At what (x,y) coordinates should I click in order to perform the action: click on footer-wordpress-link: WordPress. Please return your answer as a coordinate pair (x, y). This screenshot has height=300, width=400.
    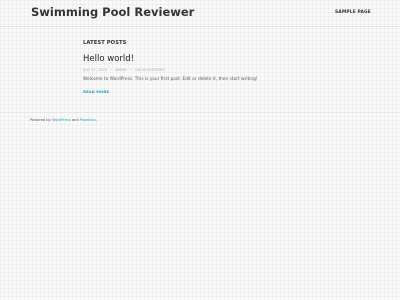
    Looking at the image, I should click on (61, 120).